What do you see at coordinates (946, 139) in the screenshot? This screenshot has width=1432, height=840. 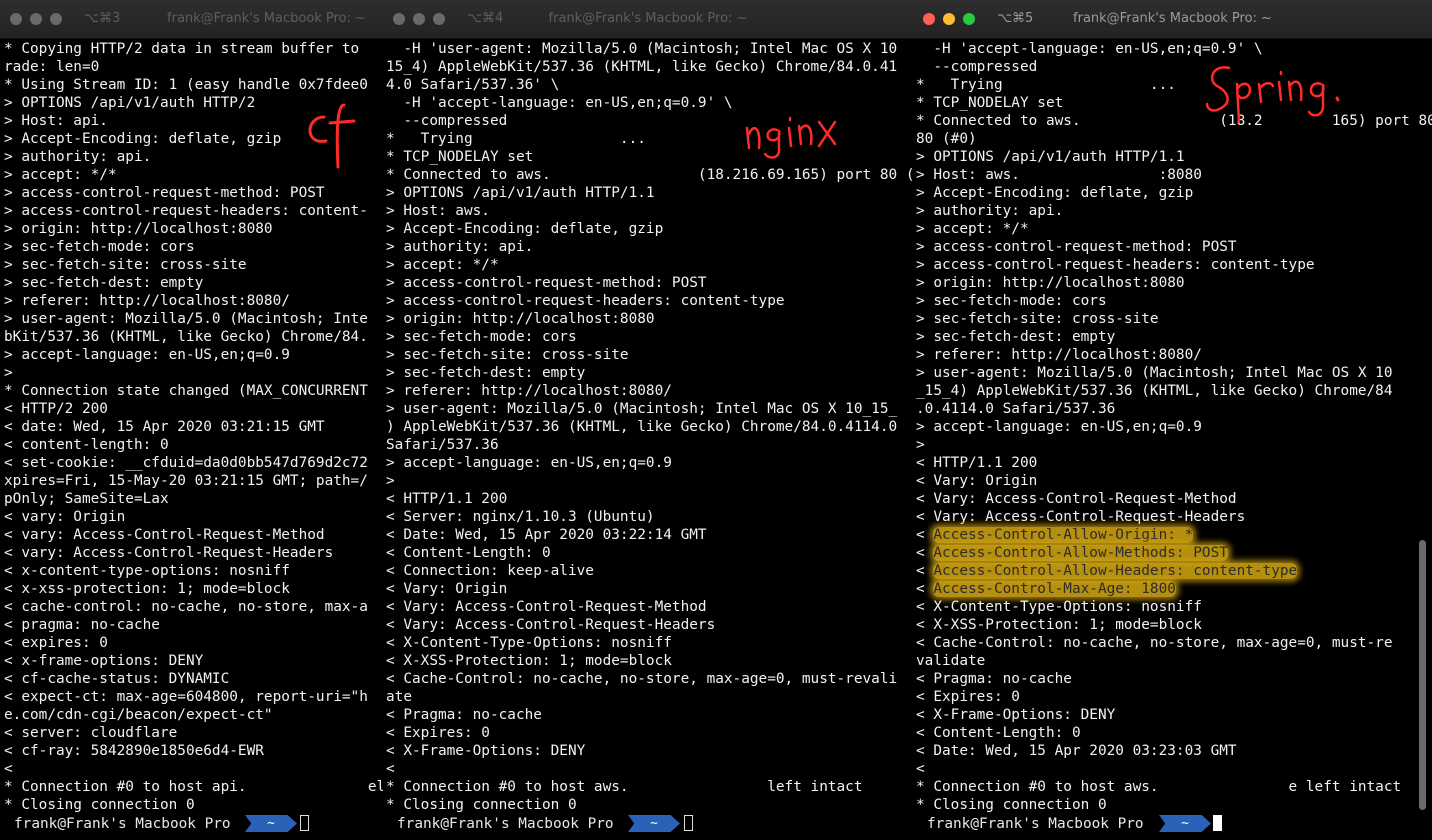 I see `terminal-line: 80 (#0)` at bounding box center [946, 139].